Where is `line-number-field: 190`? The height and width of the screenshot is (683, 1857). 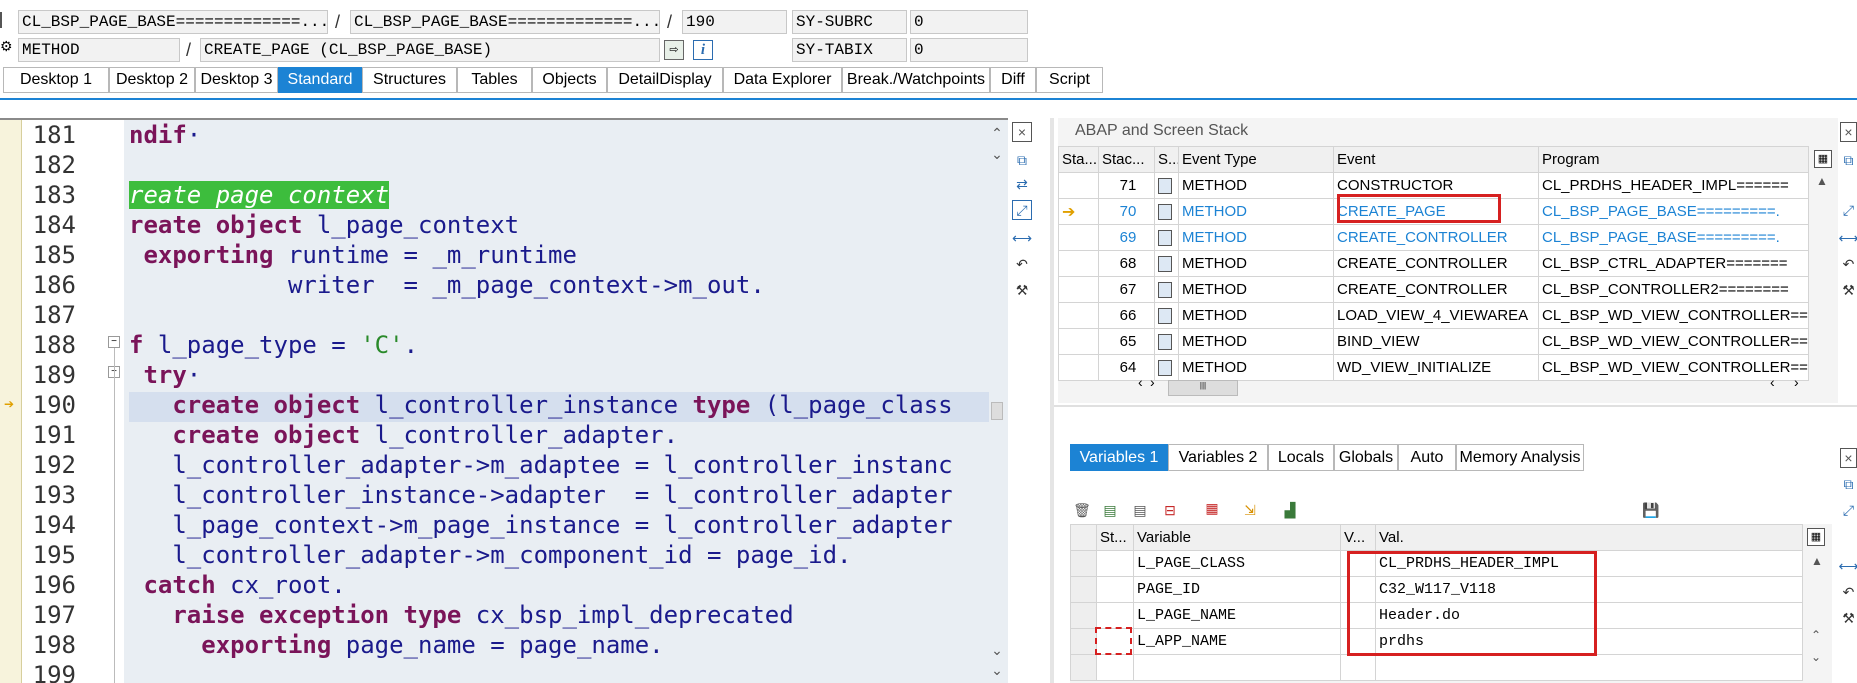
line-number-field: 190 is located at coordinates (734, 22).